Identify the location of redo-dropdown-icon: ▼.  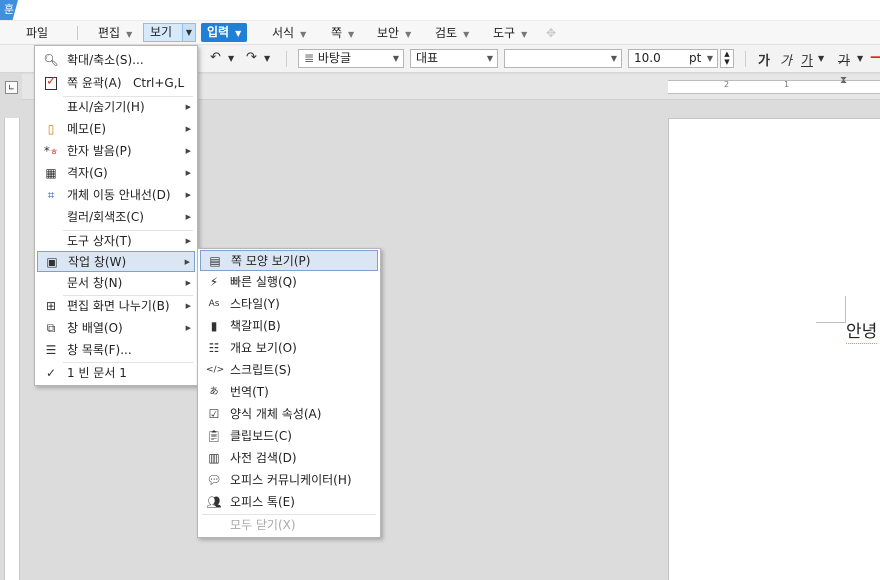
(267, 58).